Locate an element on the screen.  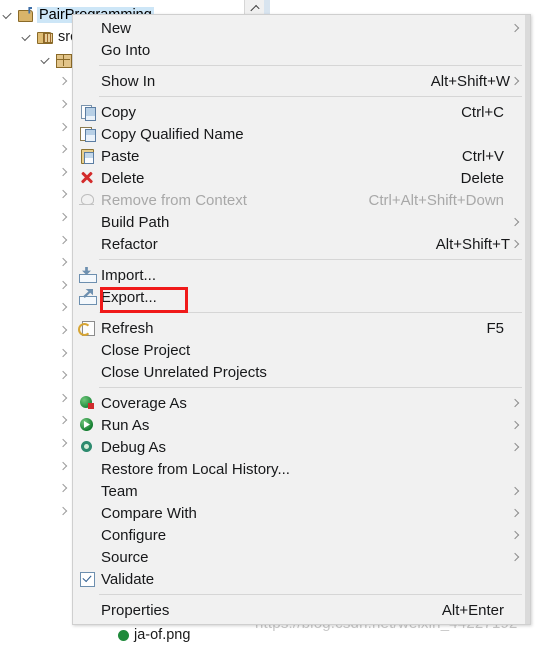
coverage-icon is located at coordinates (89, 403).